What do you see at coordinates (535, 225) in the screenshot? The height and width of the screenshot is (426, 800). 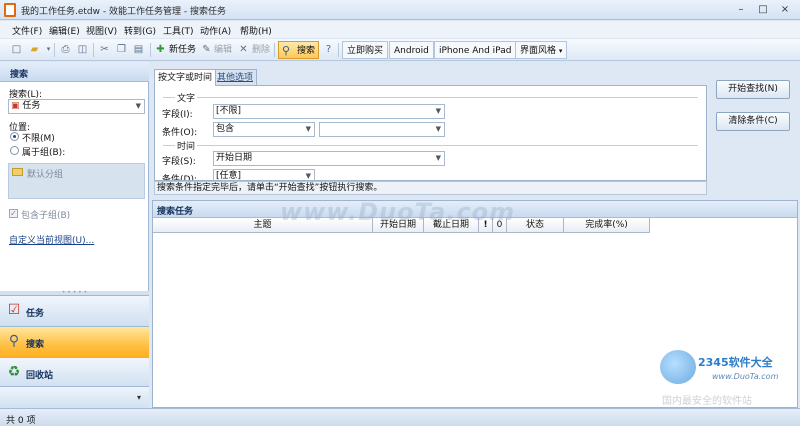 I see `column-status: 状态` at bounding box center [535, 225].